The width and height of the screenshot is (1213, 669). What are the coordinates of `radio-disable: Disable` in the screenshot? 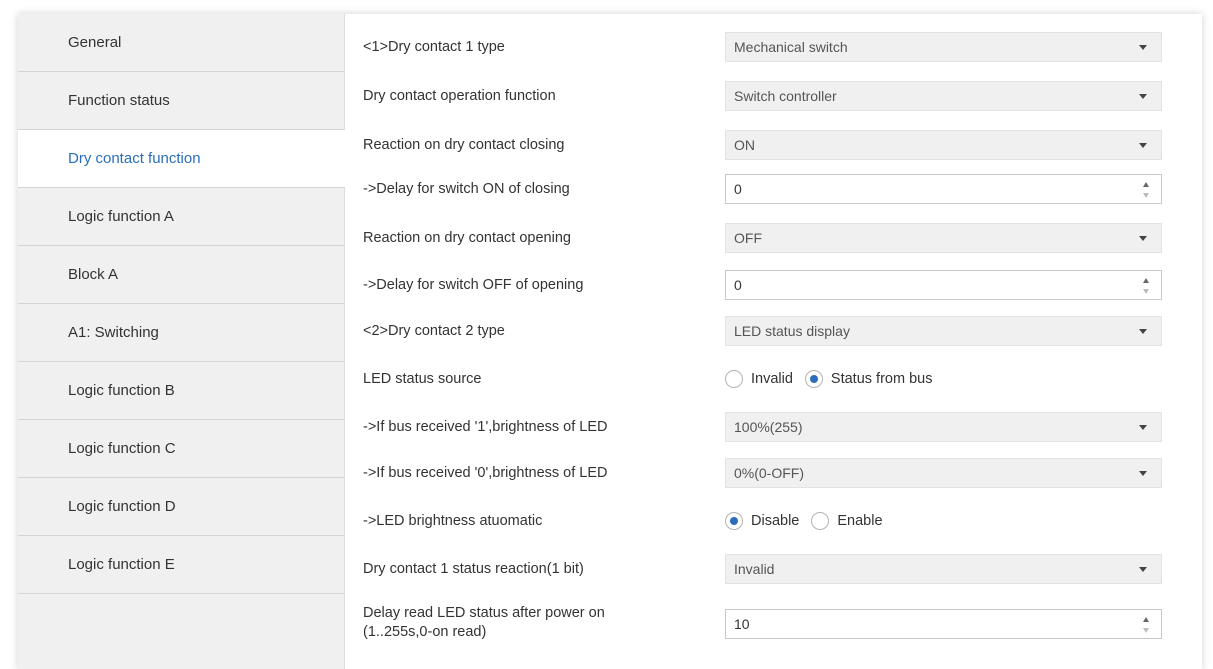 It's located at (762, 521).